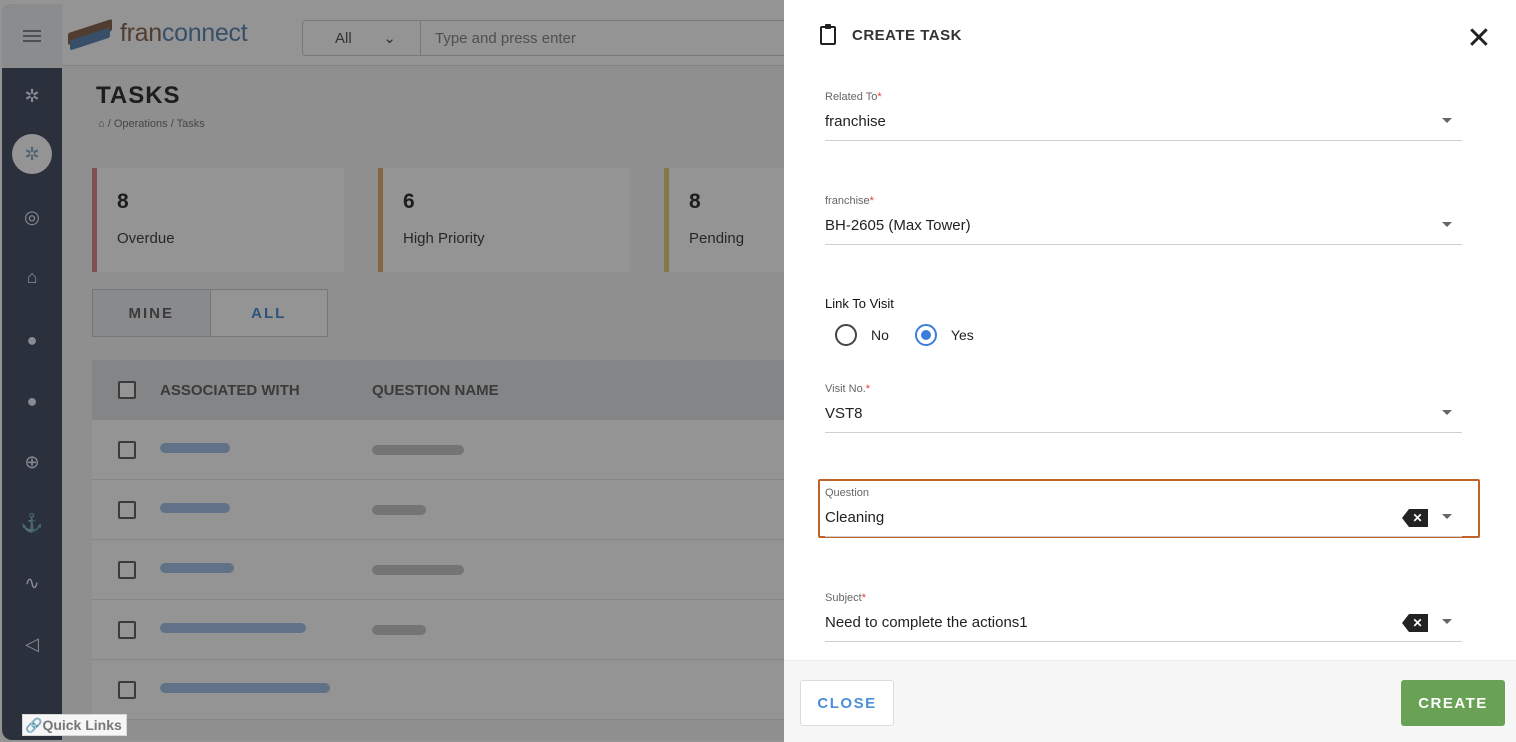  What do you see at coordinates (907, 35) in the screenshot?
I see `panel-title: CREATE TASK` at bounding box center [907, 35].